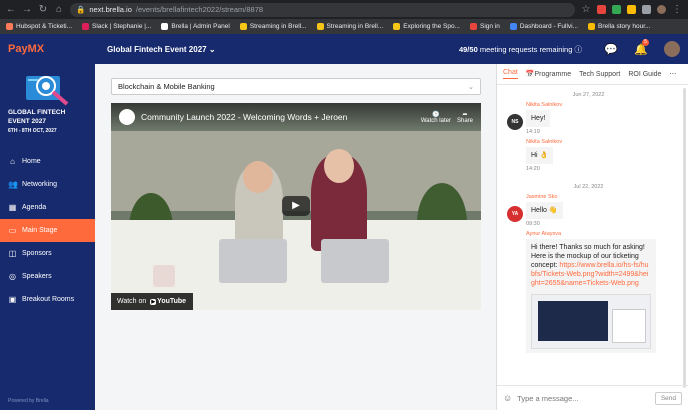  I want to click on message-sender: Jasmine Sko, so click(603, 197).